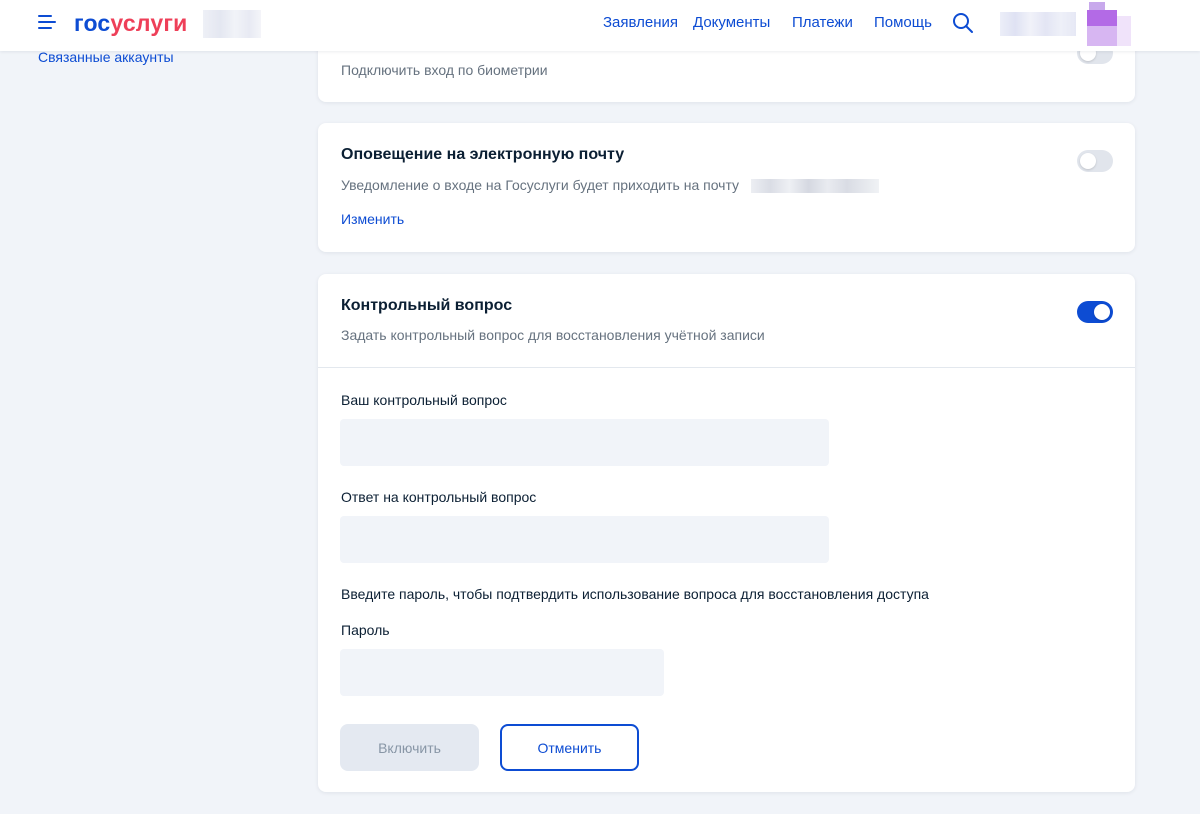 This screenshot has width=1200, height=814. What do you see at coordinates (584, 442) in the screenshot?
I see `question-input` at bounding box center [584, 442].